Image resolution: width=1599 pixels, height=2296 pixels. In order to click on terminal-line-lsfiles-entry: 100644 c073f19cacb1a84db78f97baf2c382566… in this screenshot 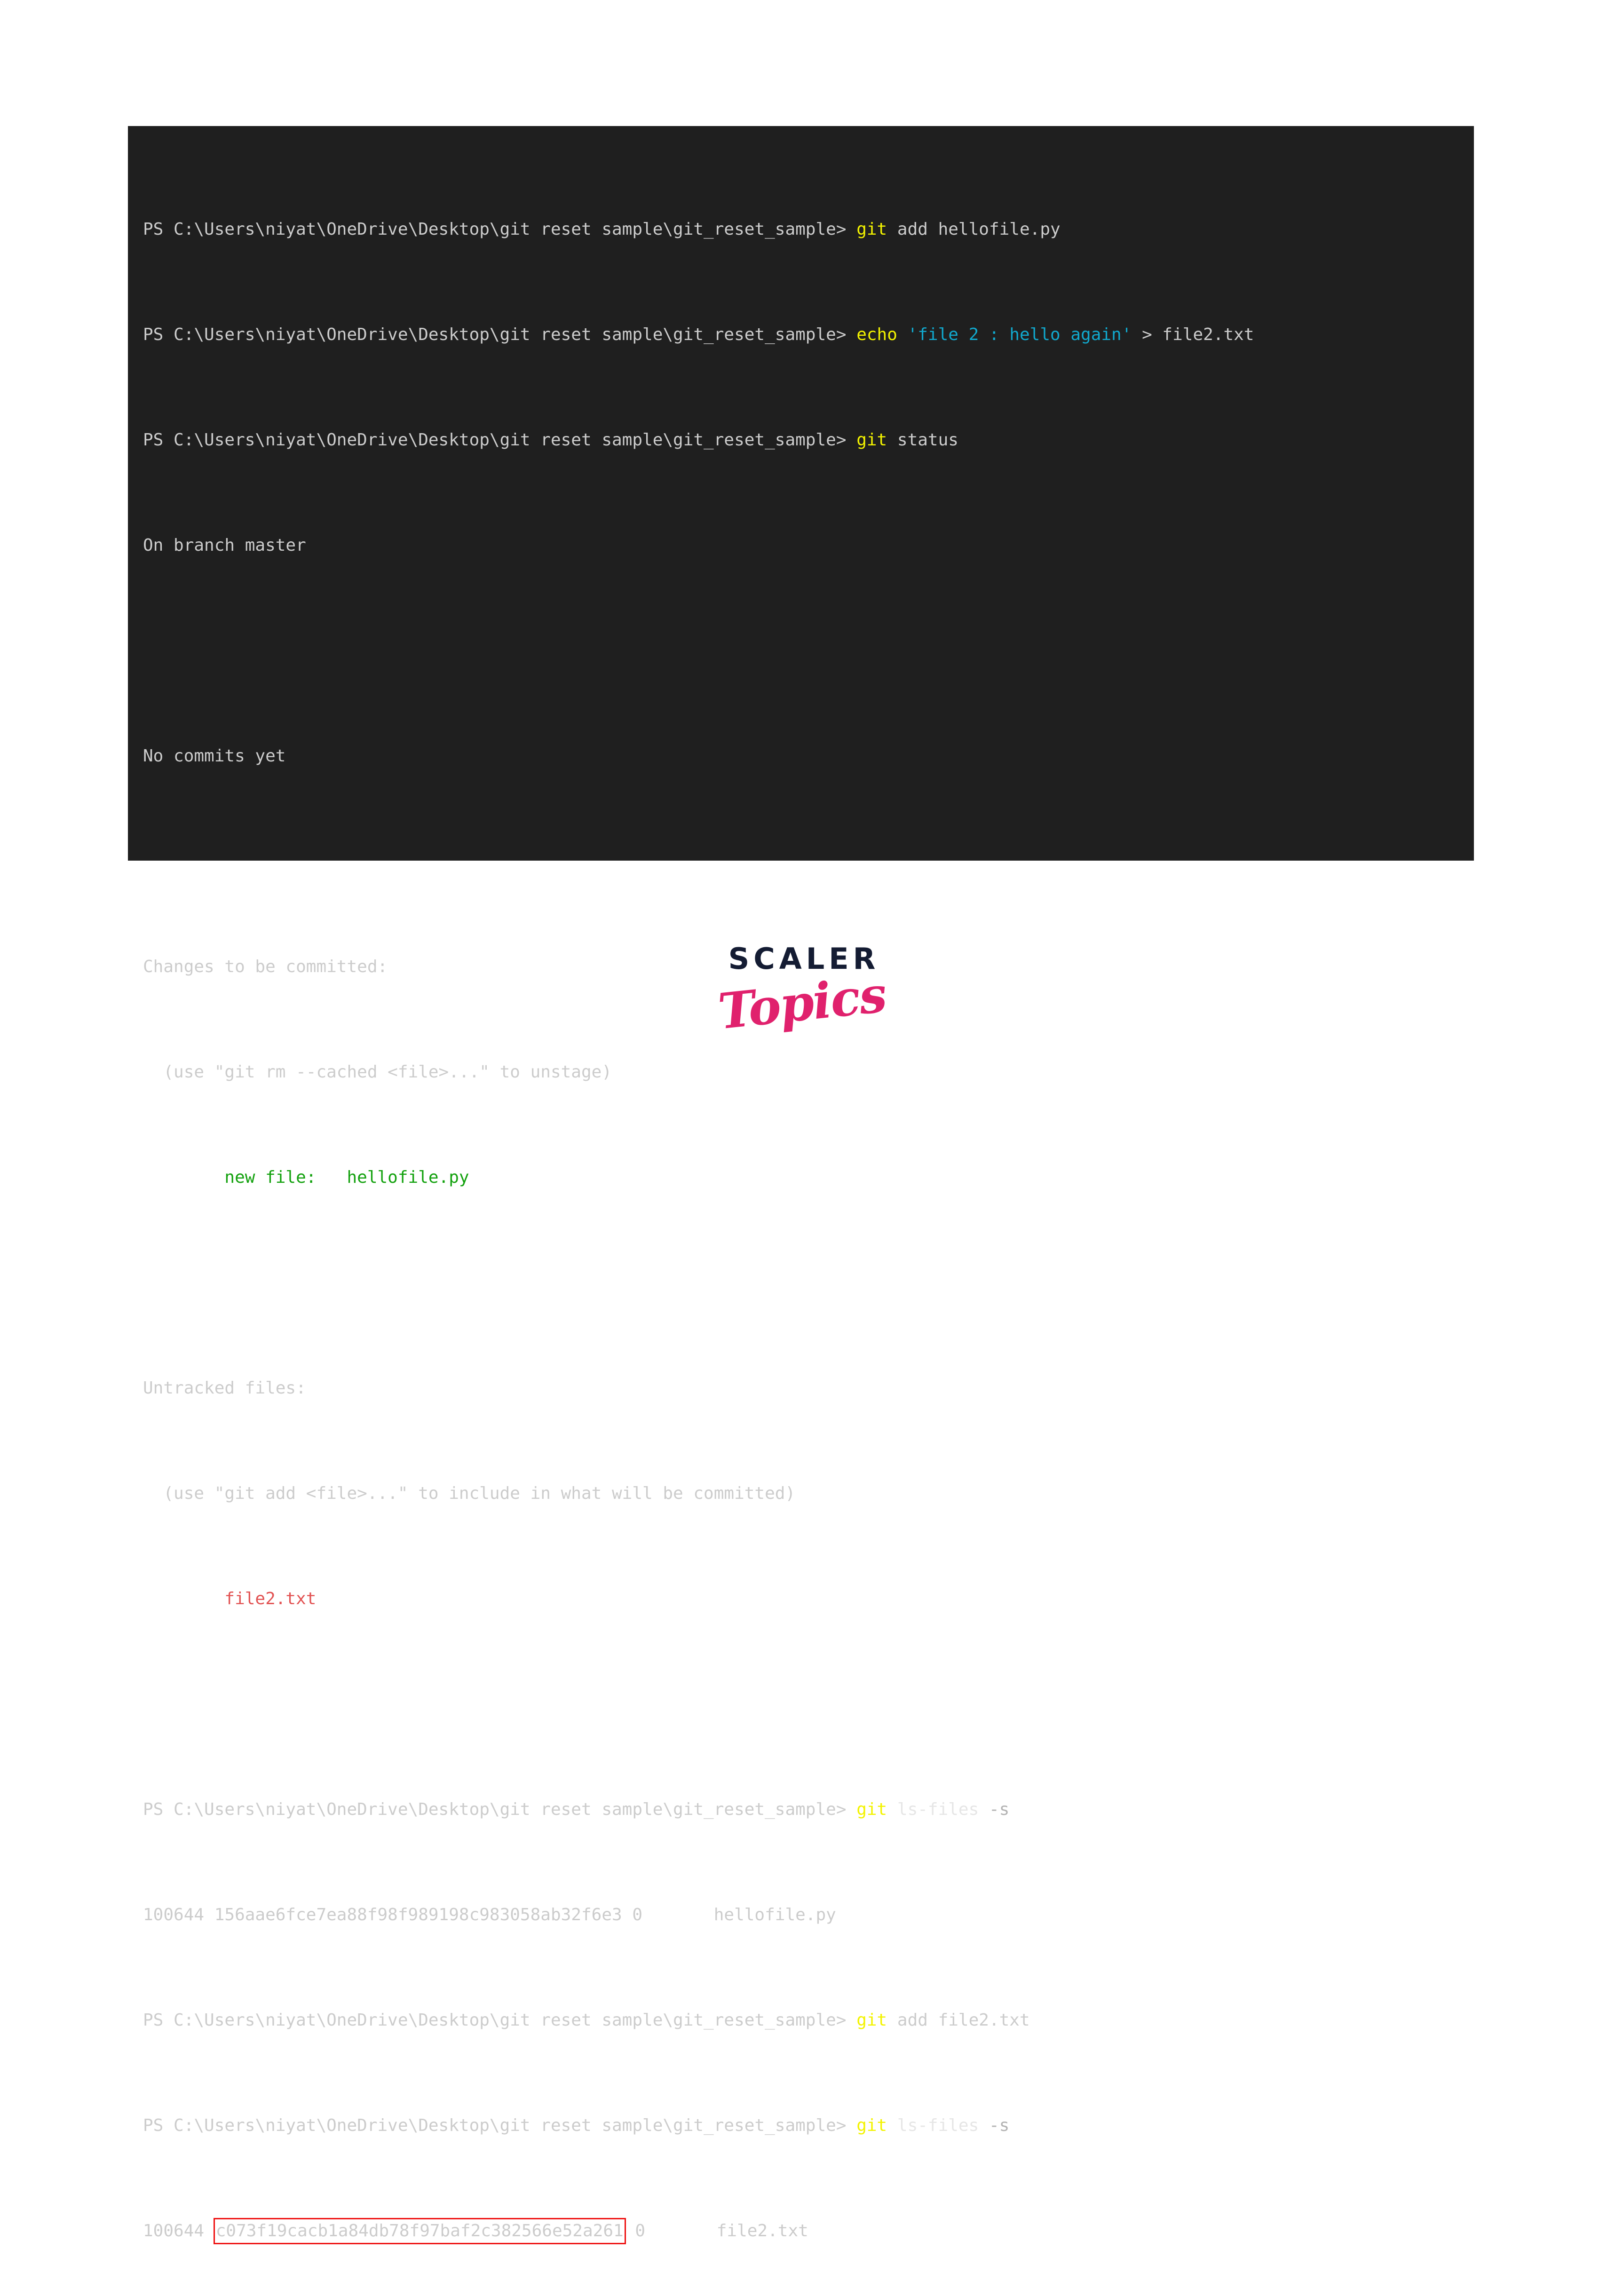, I will do `click(809, 2231)`.